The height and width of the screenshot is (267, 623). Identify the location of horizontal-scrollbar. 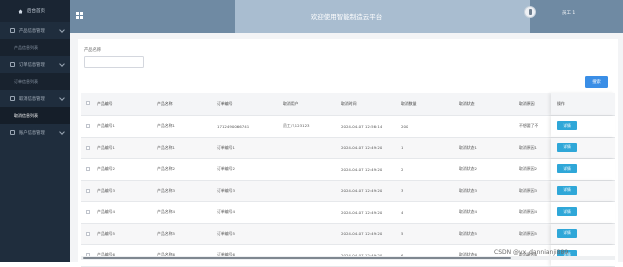
(348, 258).